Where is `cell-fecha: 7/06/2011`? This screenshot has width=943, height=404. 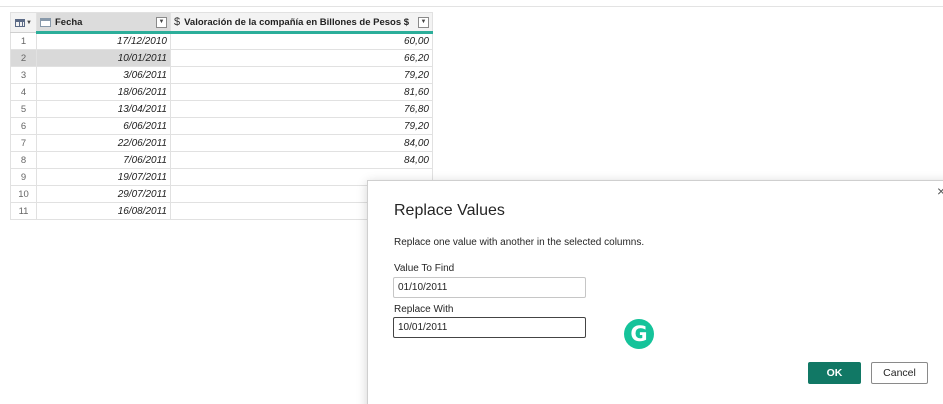
cell-fecha: 7/06/2011 is located at coordinates (103, 160).